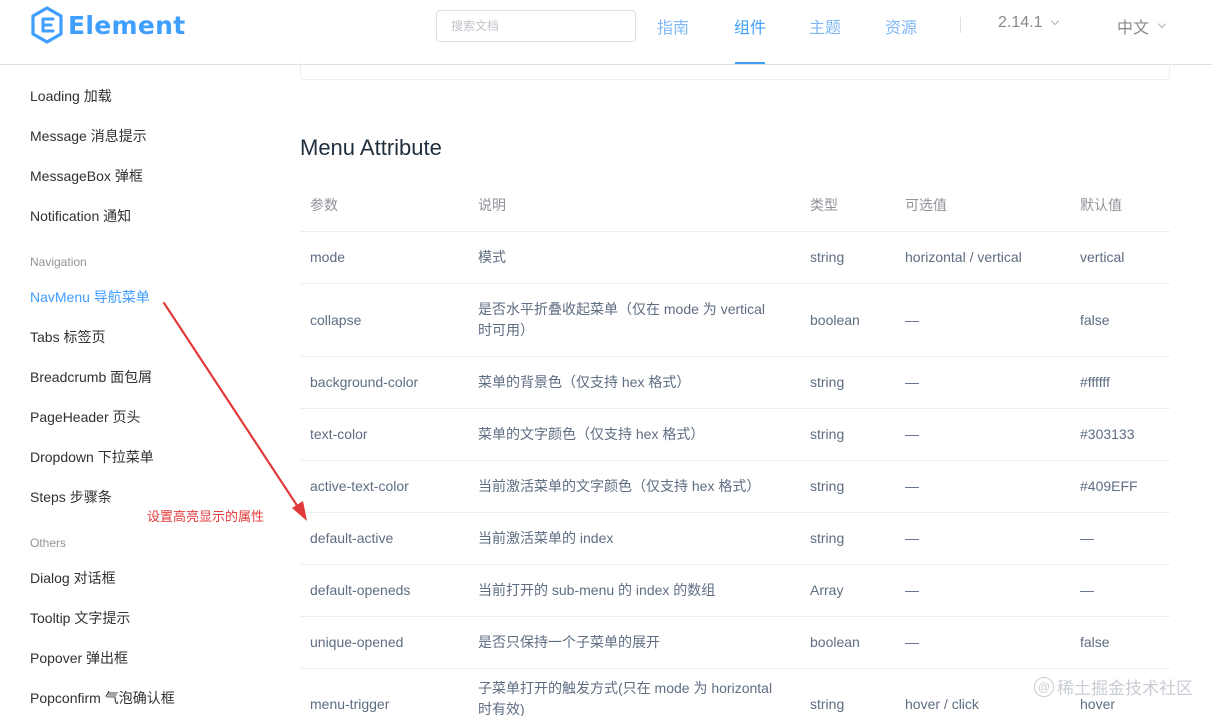 Image resolution: width=1212 pixels, height=716 pixels. Describe the element at coordinates (206, 516) in the screenshot. I see `annotation-text: 设置高亮显示的属性` at that location.